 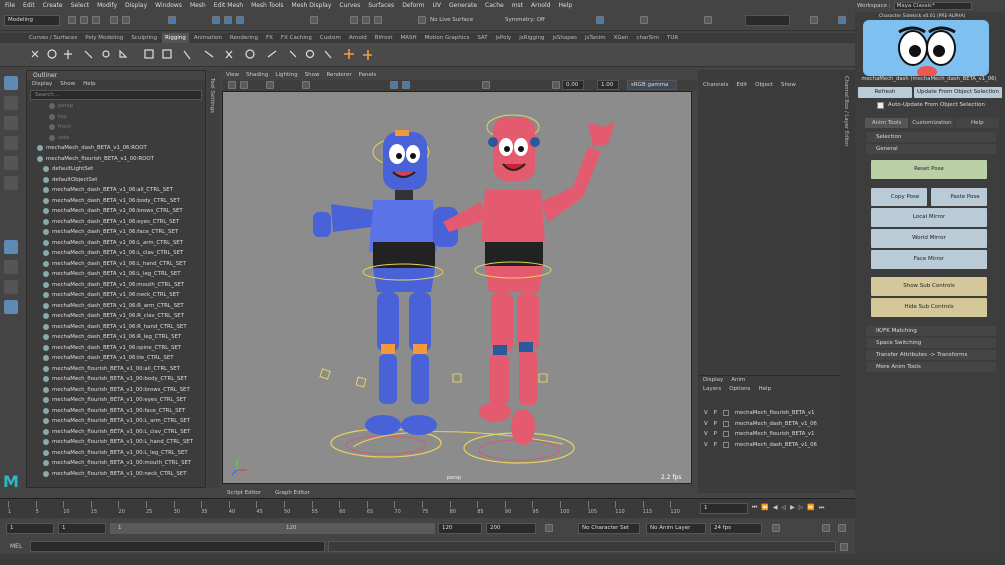 I want to click on snap-point-icon, so click(x=240, y=20).